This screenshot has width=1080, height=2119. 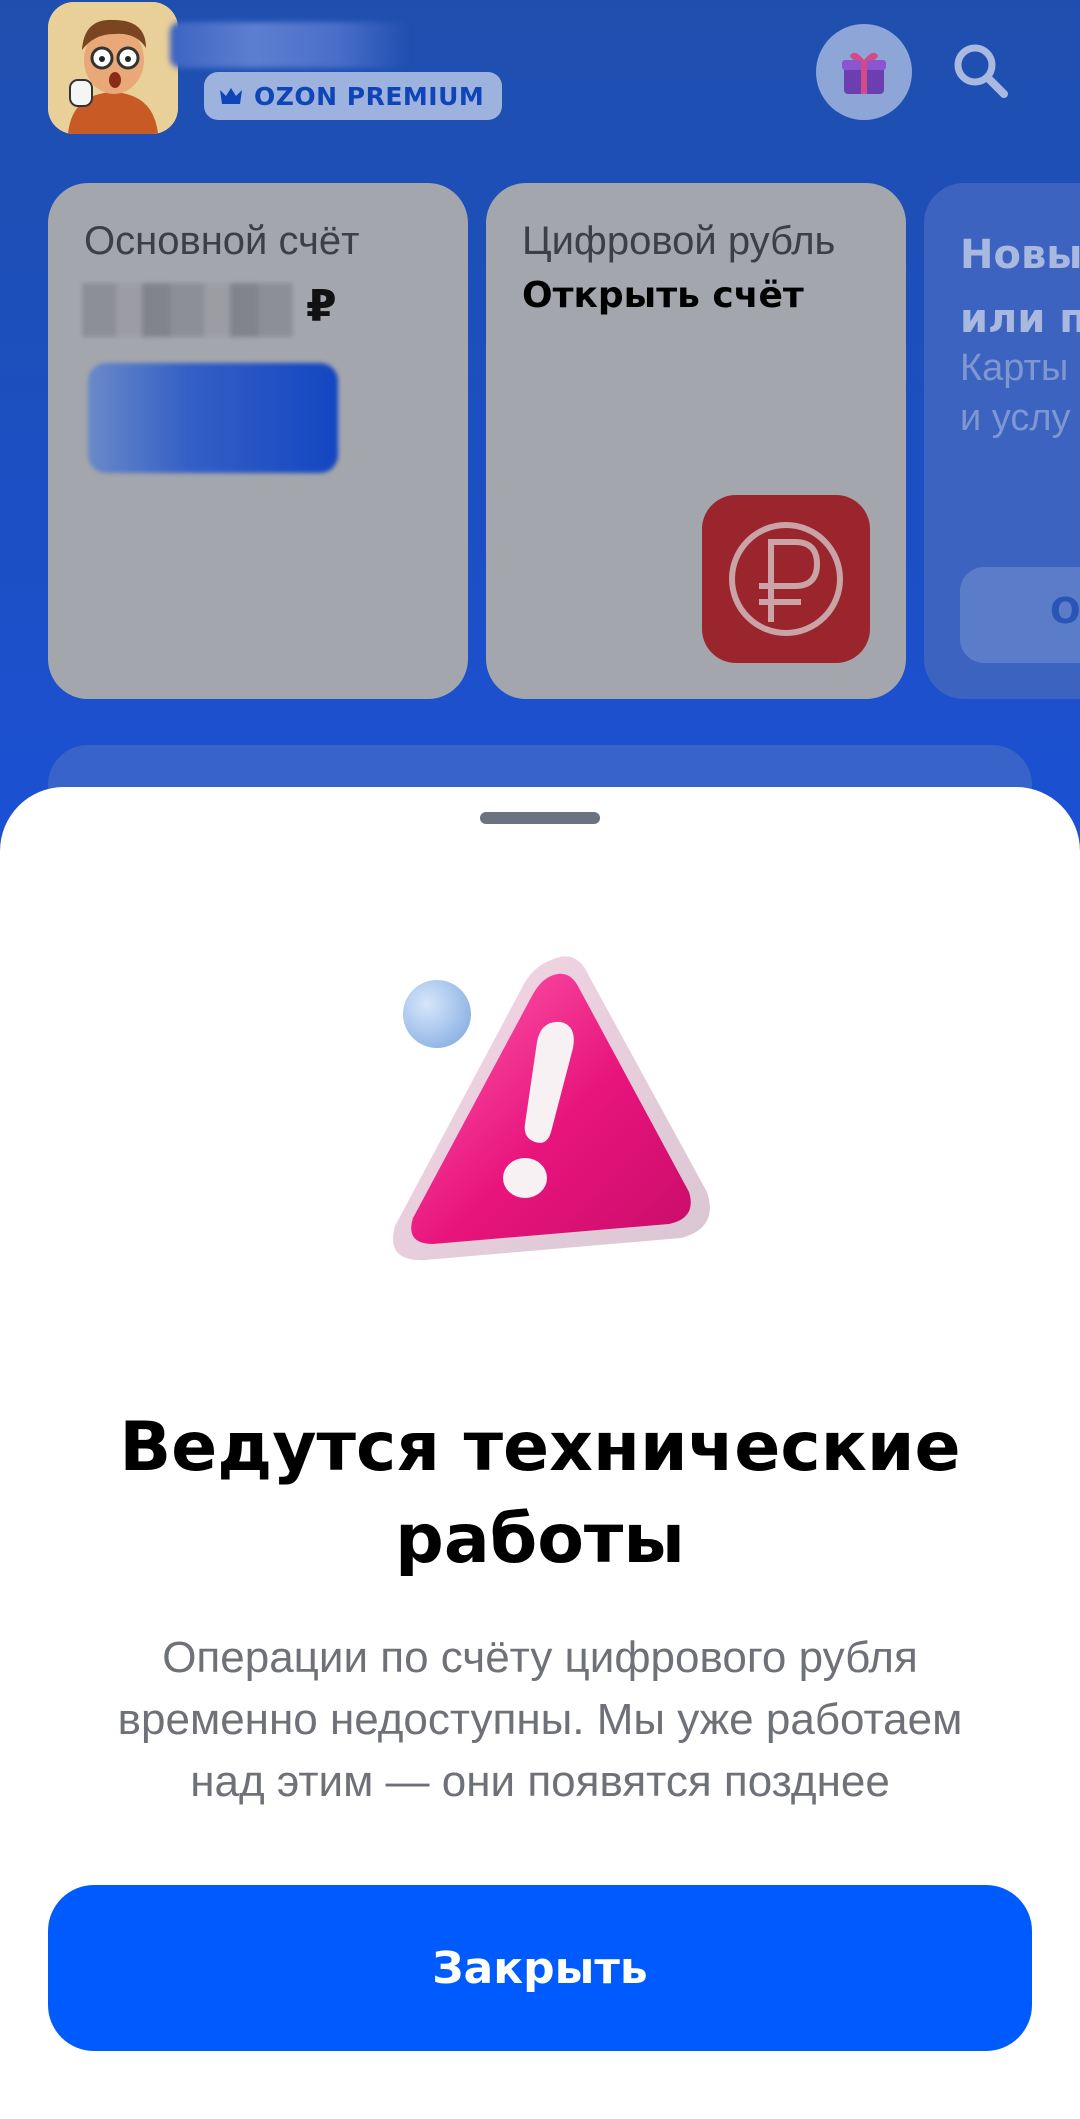 I want to click on premium-badge-label: OZON PREMIUM, so click(x=369, y=96).